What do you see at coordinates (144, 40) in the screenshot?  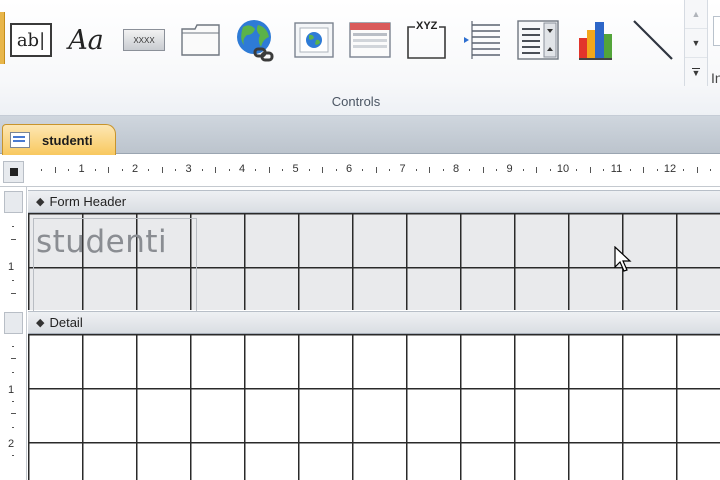 I see `button-control-button: XXXX` at bounding box center [144, 40].